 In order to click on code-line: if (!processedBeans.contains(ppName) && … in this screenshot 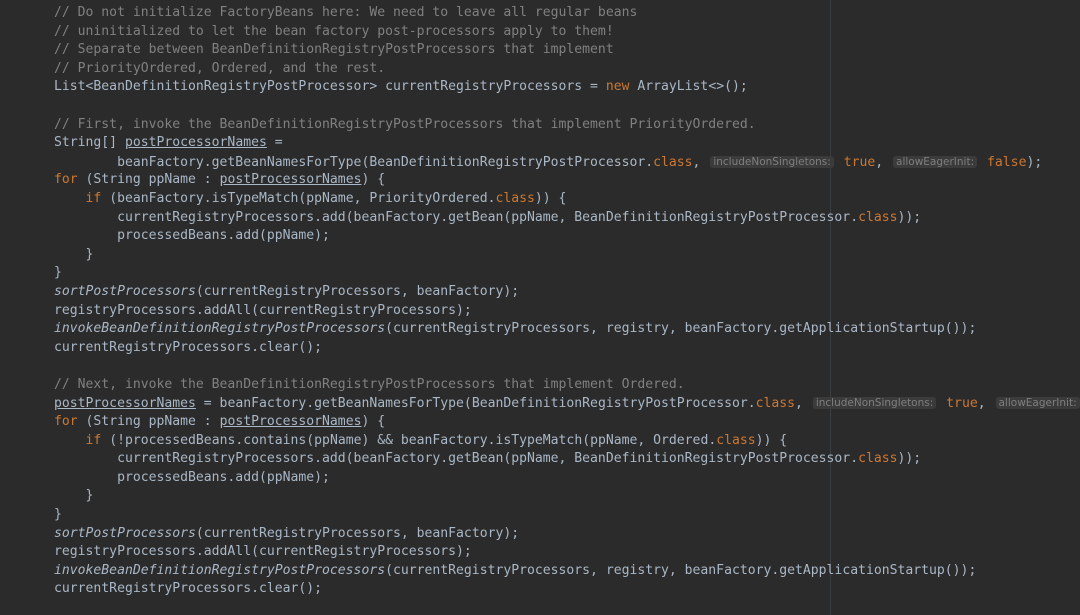, I will do `click(567, 441)`.